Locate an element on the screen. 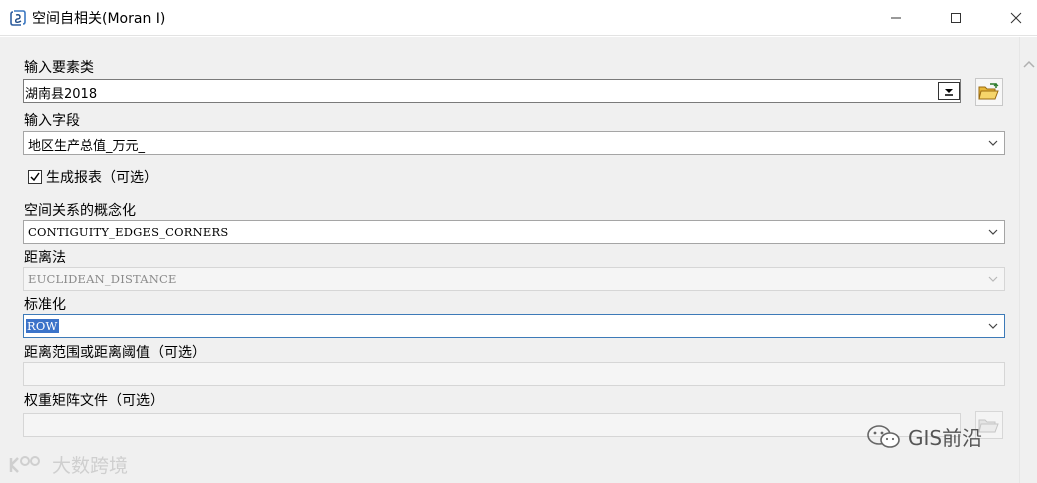 The width and height of the screenshot is (1037, 483). vertical-scrollbar is located at coordinates (1028, 260).